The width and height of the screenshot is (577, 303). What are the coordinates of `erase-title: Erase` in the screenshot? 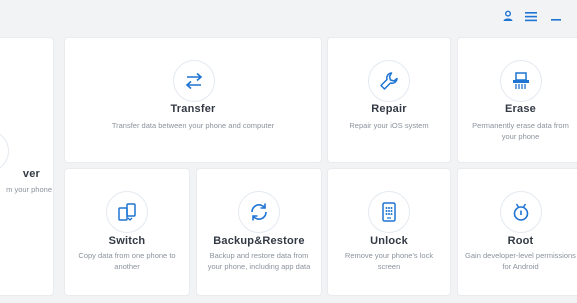 It's located at (520, 109).